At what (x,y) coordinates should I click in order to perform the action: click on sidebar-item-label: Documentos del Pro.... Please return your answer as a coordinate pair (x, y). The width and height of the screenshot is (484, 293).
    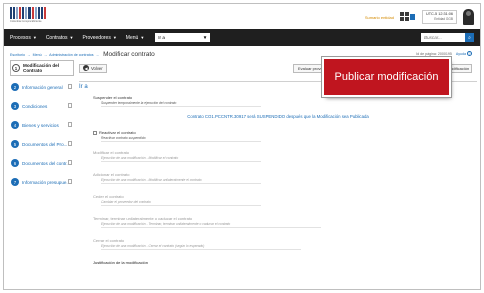
    Looking at the image, I should click on (45, 144).